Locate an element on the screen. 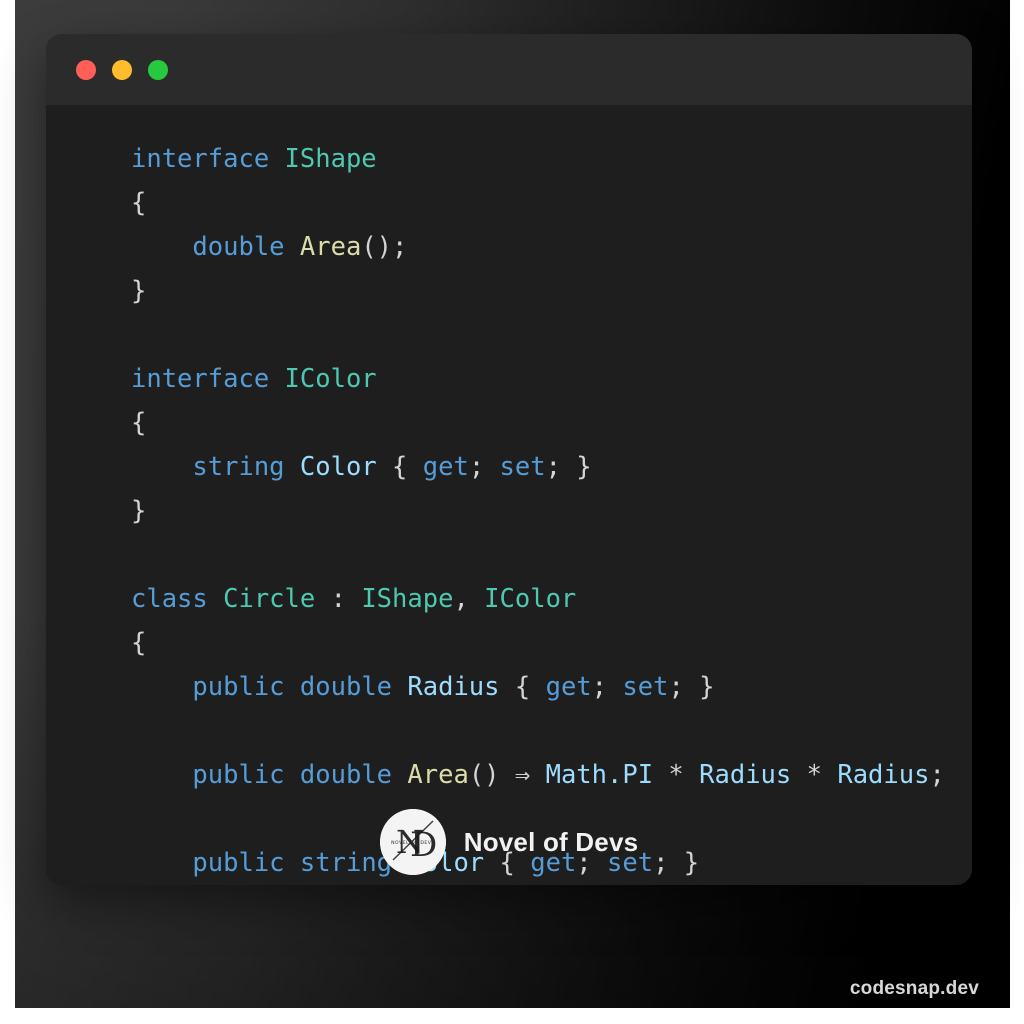  code-line: public double Radius { get; set; } is located at coordinates (453, 687).